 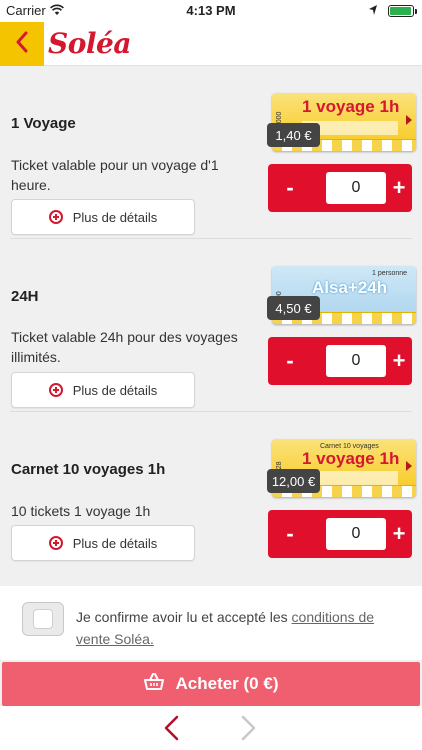 What do you see at coordinates (350, 287) in the screenshot?
I see `ticket-title: Alsa+24h` at bounding box center [350, 287].